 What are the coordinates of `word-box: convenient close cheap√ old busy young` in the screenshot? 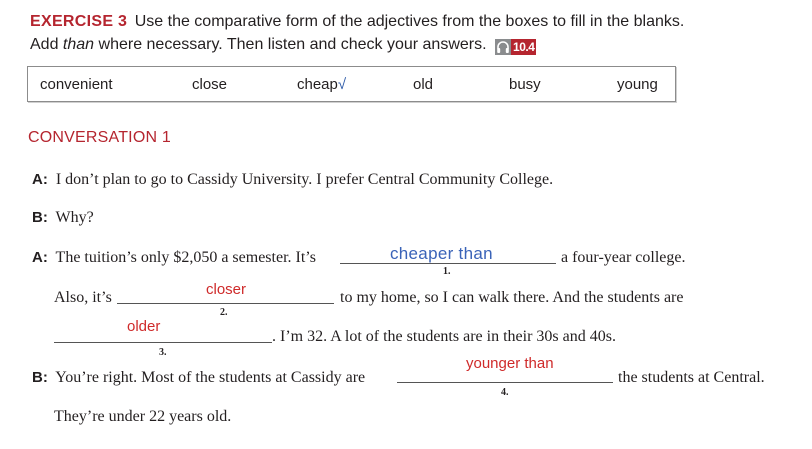 It's located at (351, 84).